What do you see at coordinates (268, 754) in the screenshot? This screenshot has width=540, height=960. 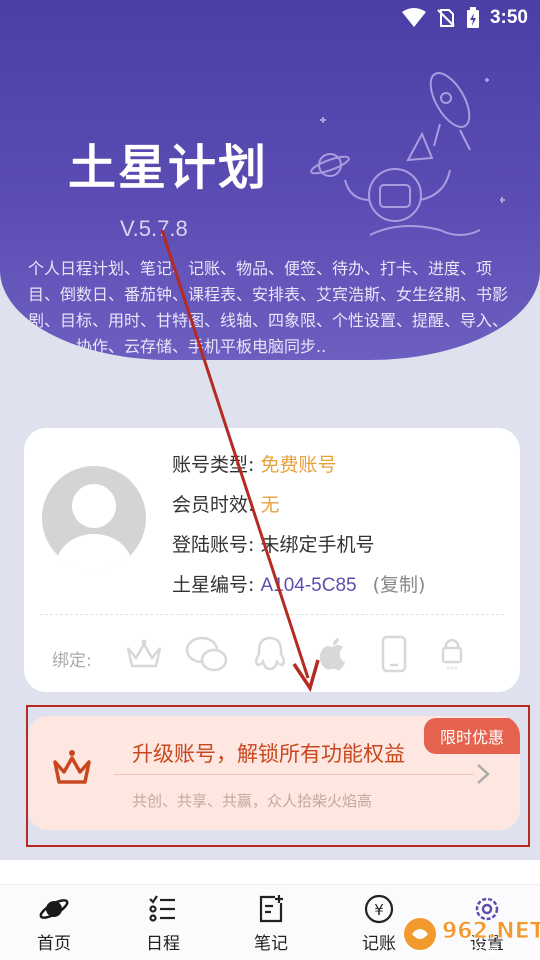 I see `upgrade-title: 升级账号，解锁所有功能权益` at bounding box center [268, 754].